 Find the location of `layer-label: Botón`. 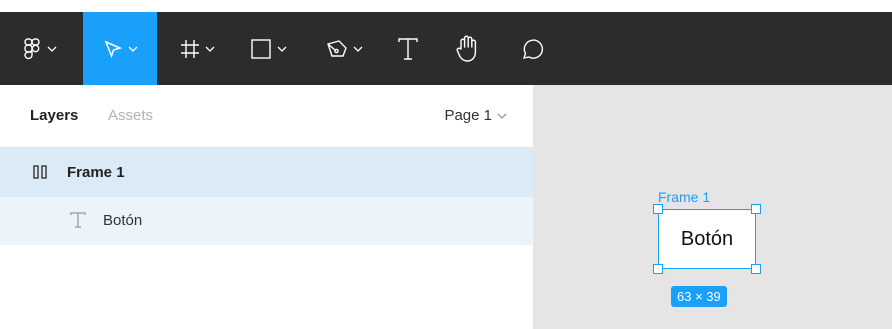

layer-label: Botón is located at coordinates (123, 220).